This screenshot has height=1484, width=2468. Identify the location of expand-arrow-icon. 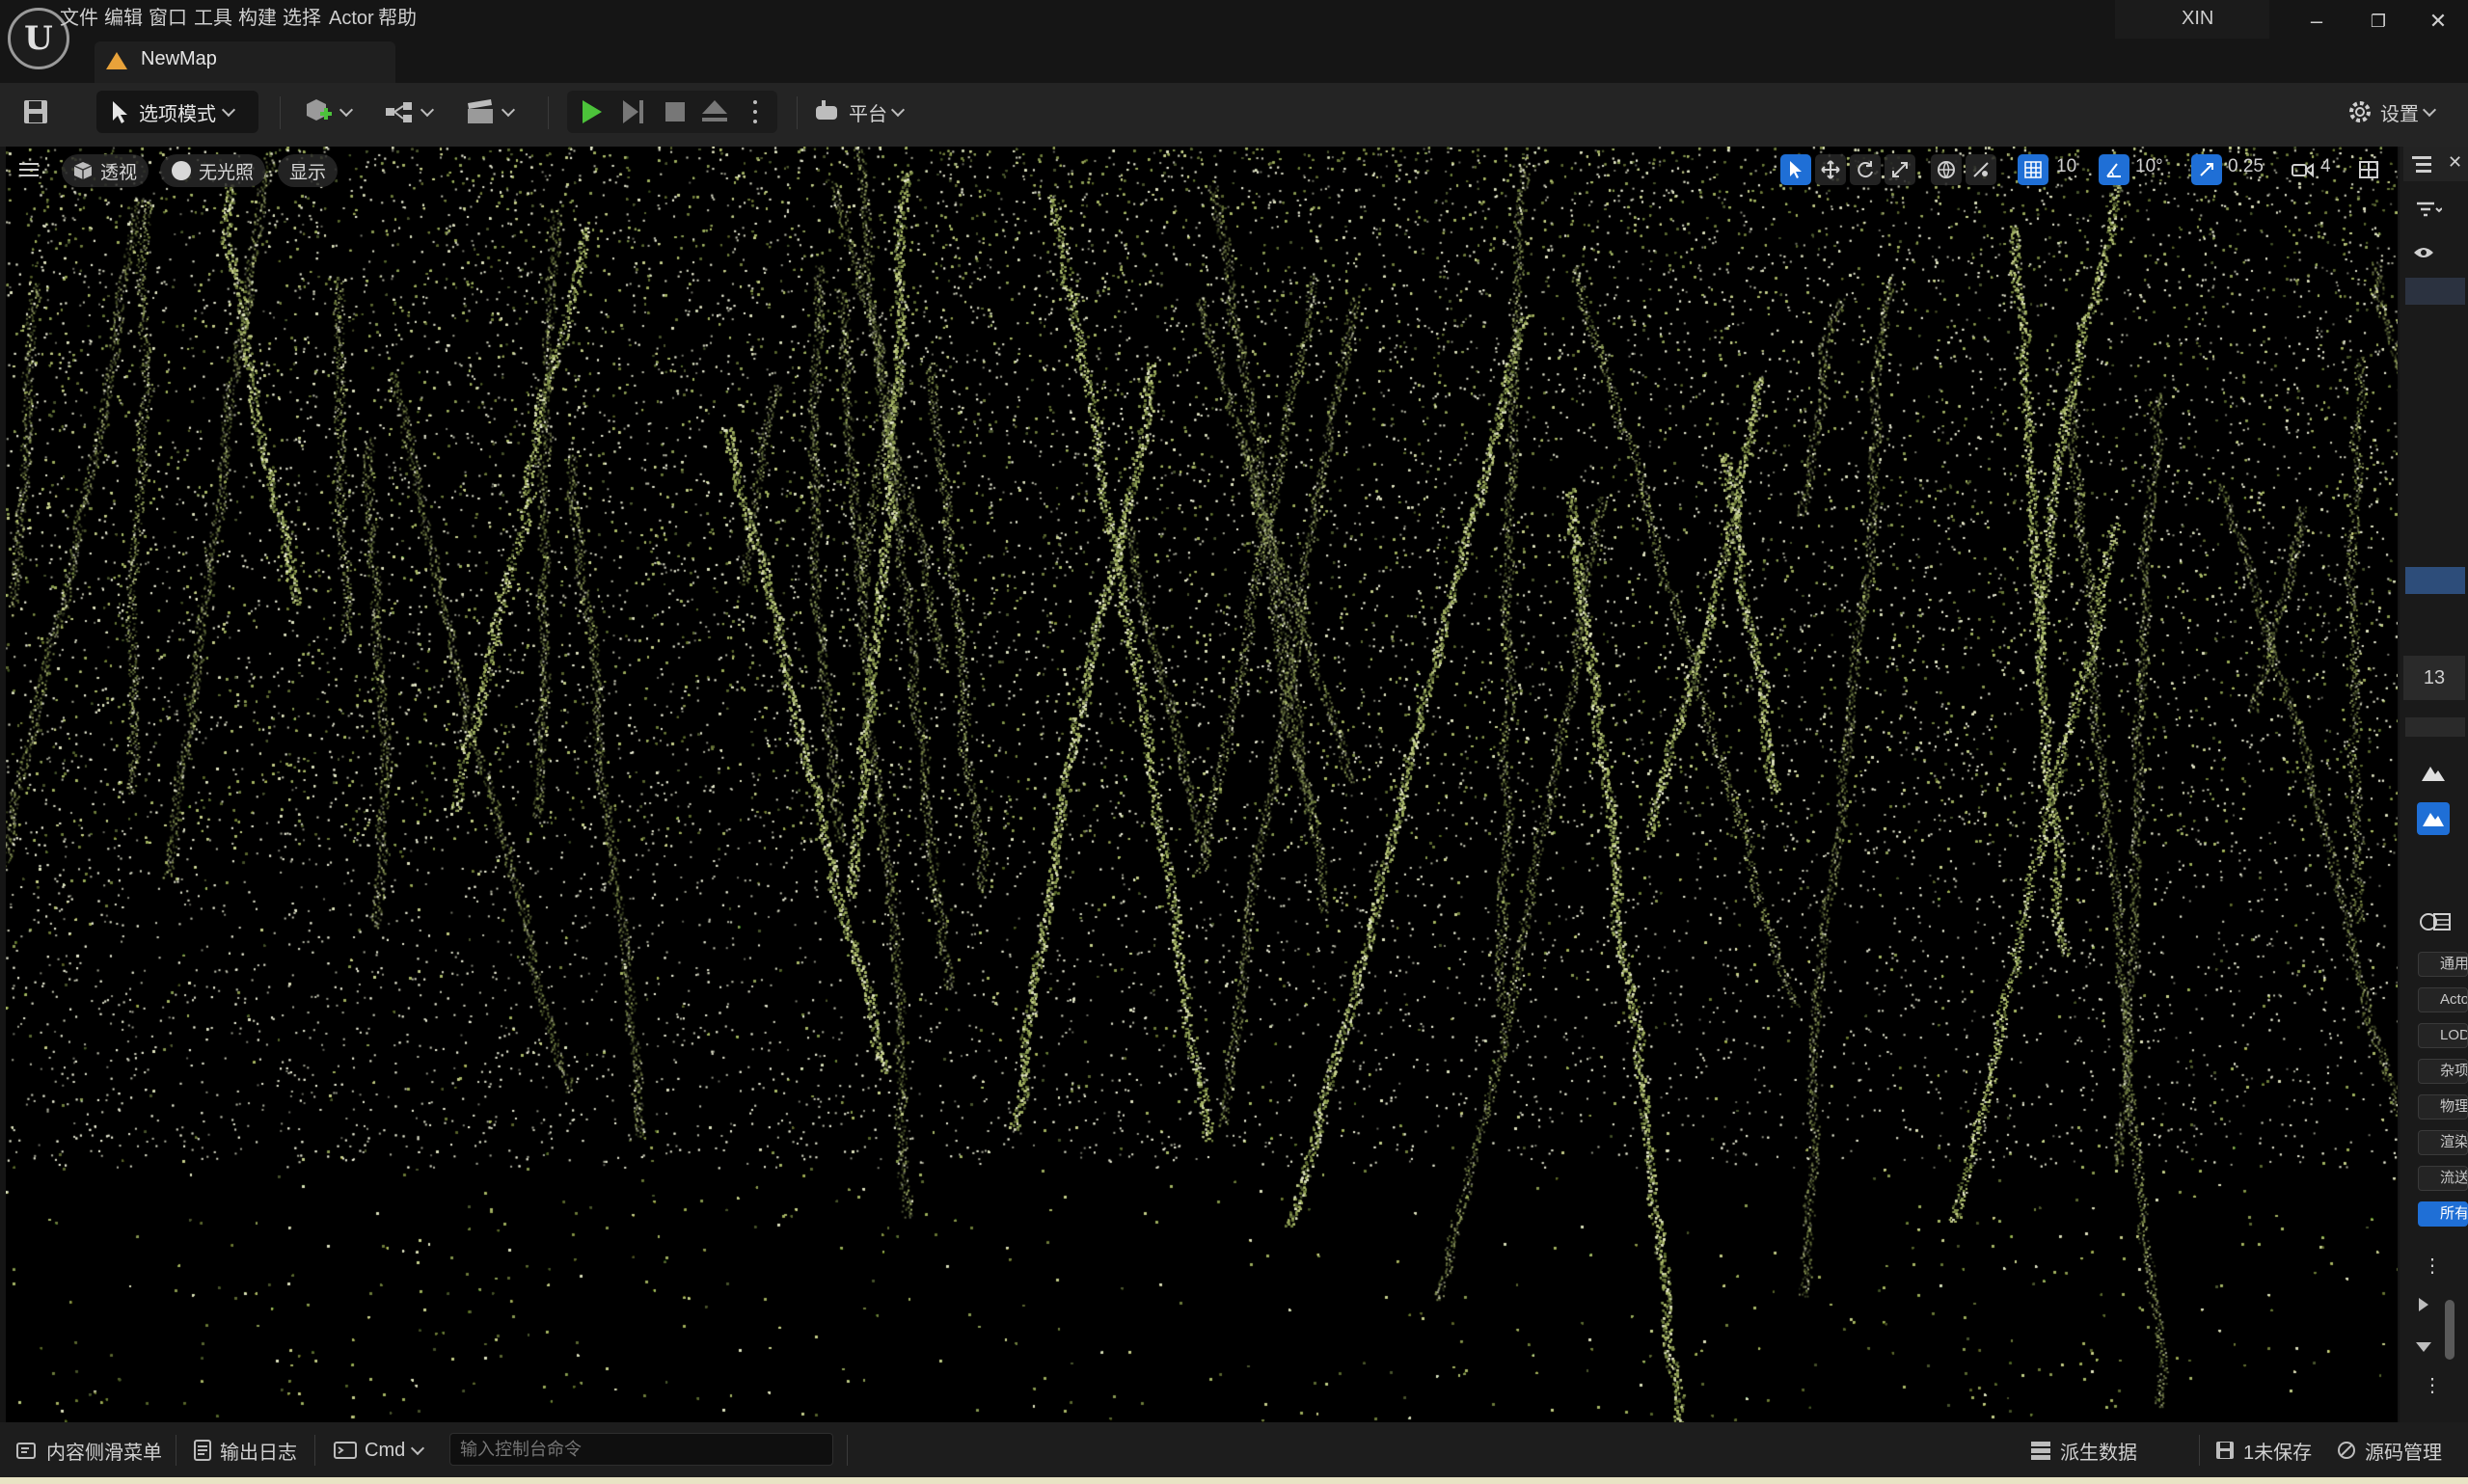
(2423, 1304).